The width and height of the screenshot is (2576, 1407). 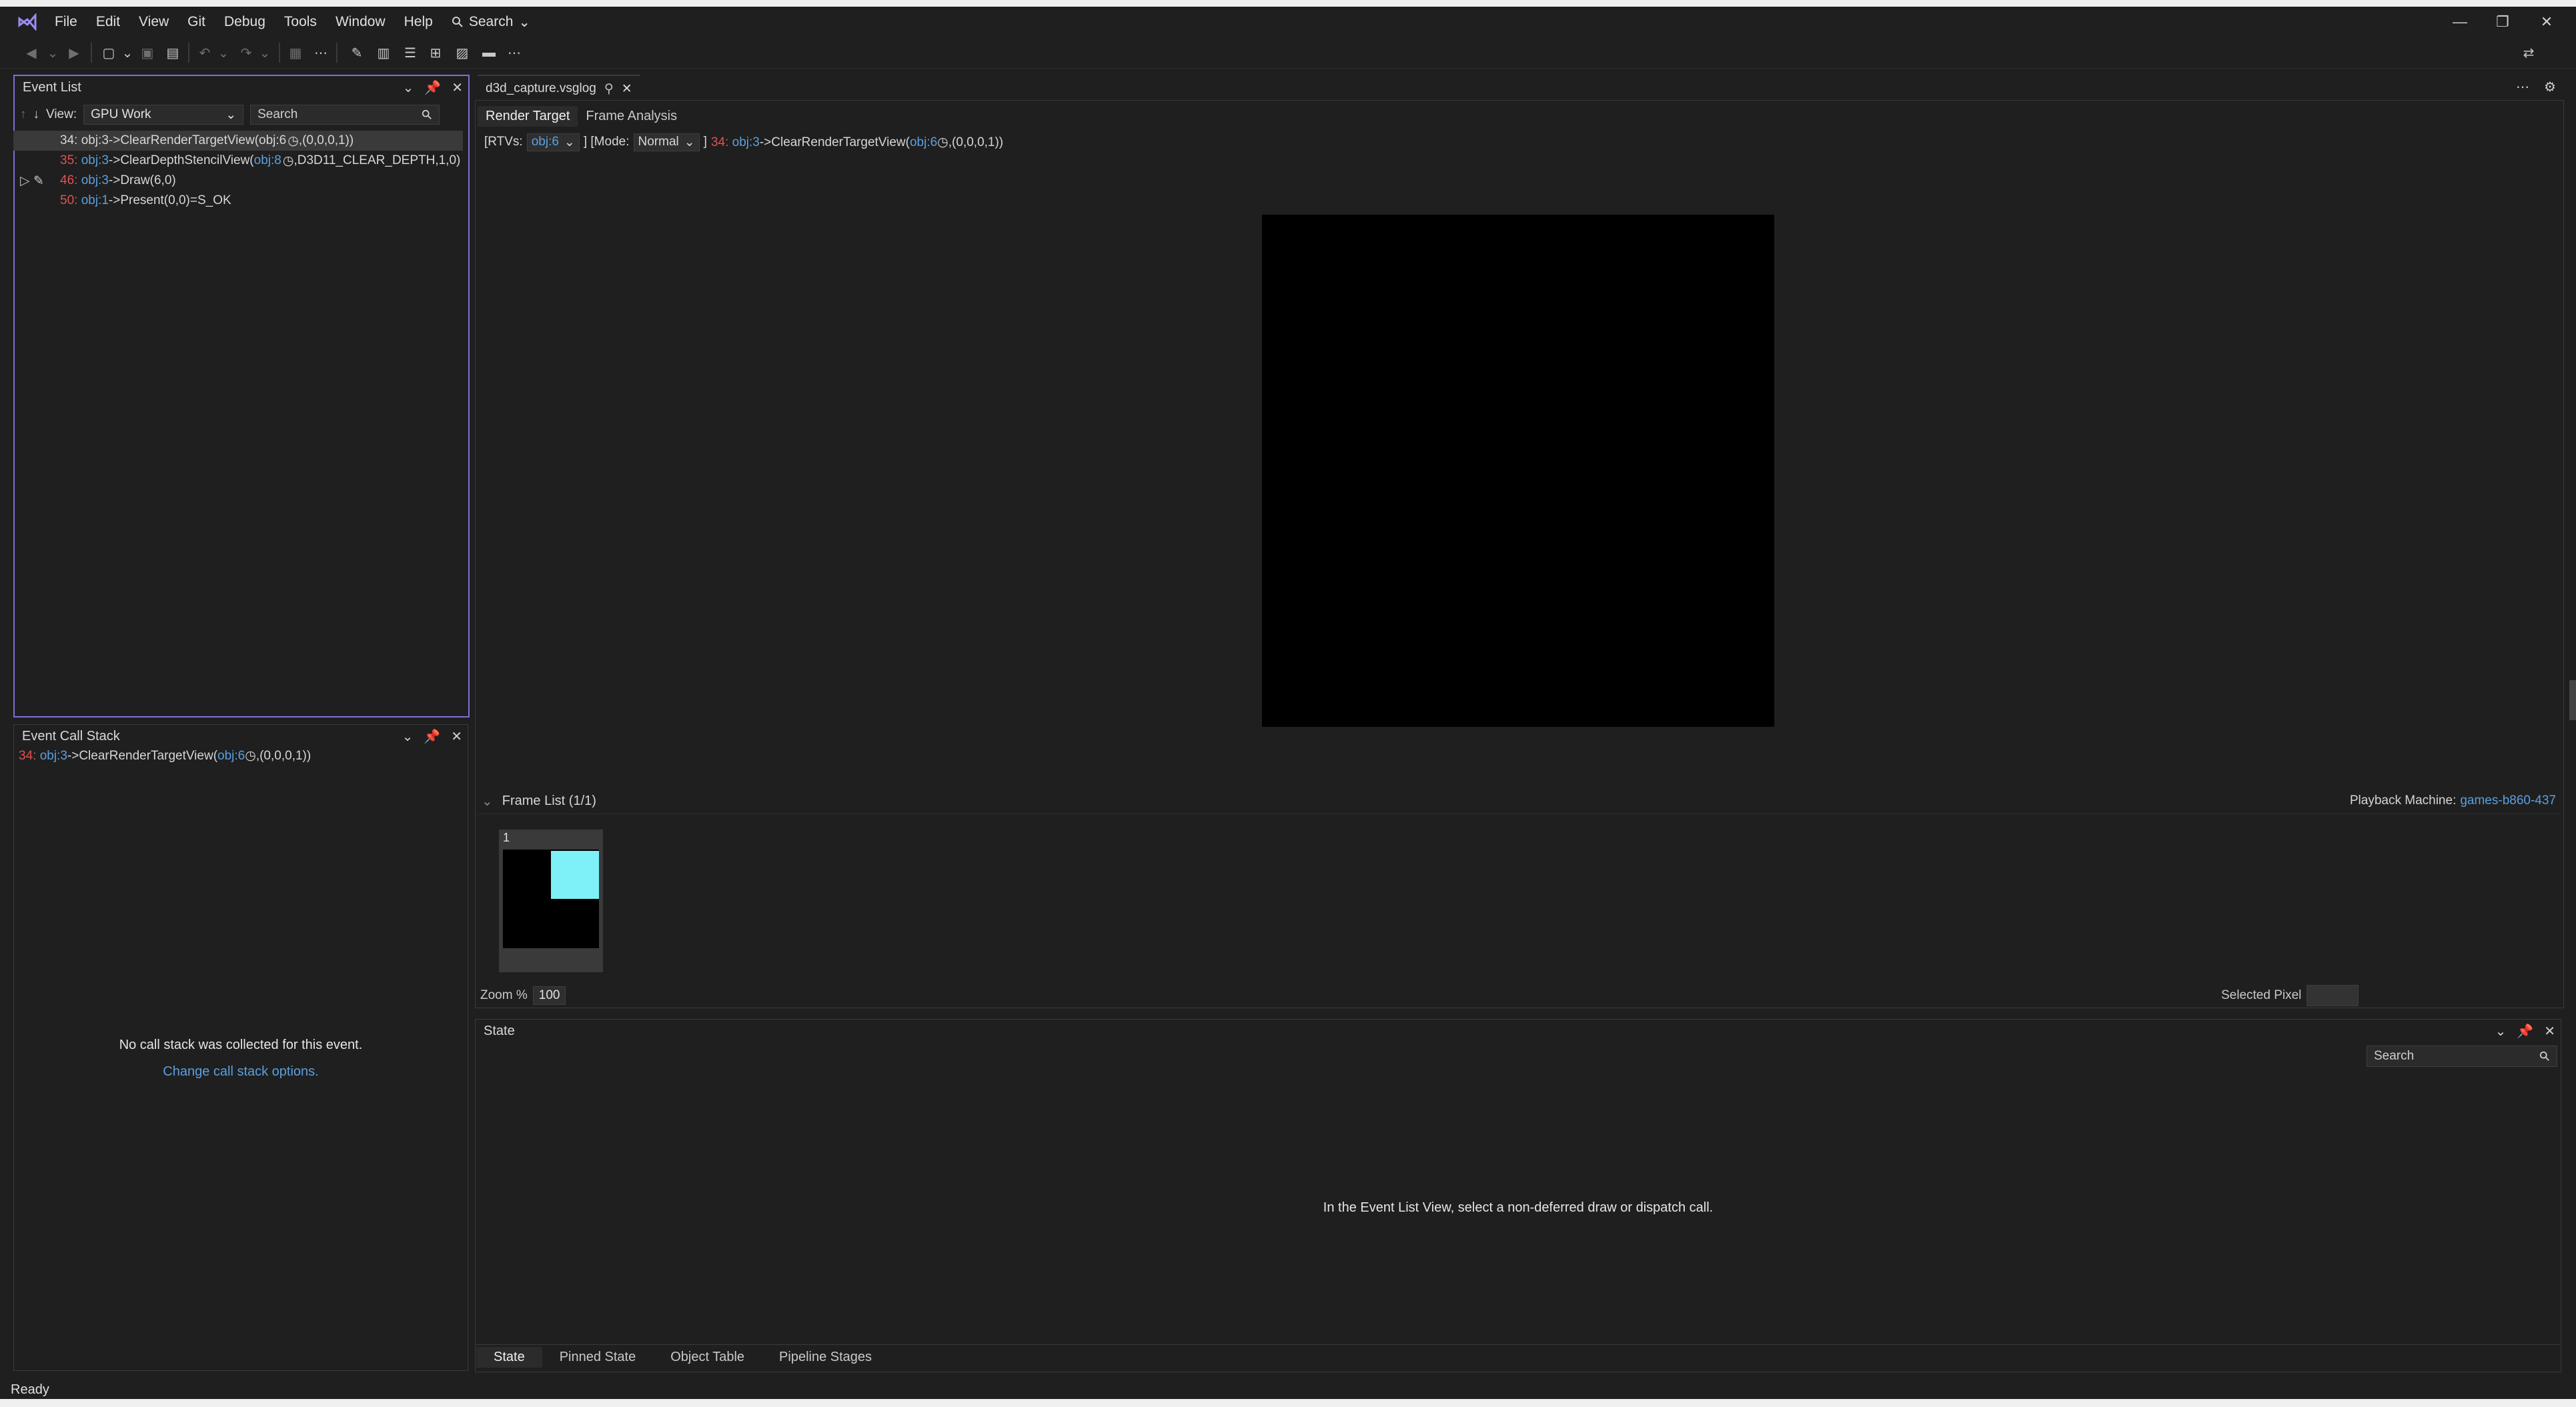 What do you see at coordinates (62, 114) in the screenshot?
I see `view-label: View:` at bounding box center [62, 114].